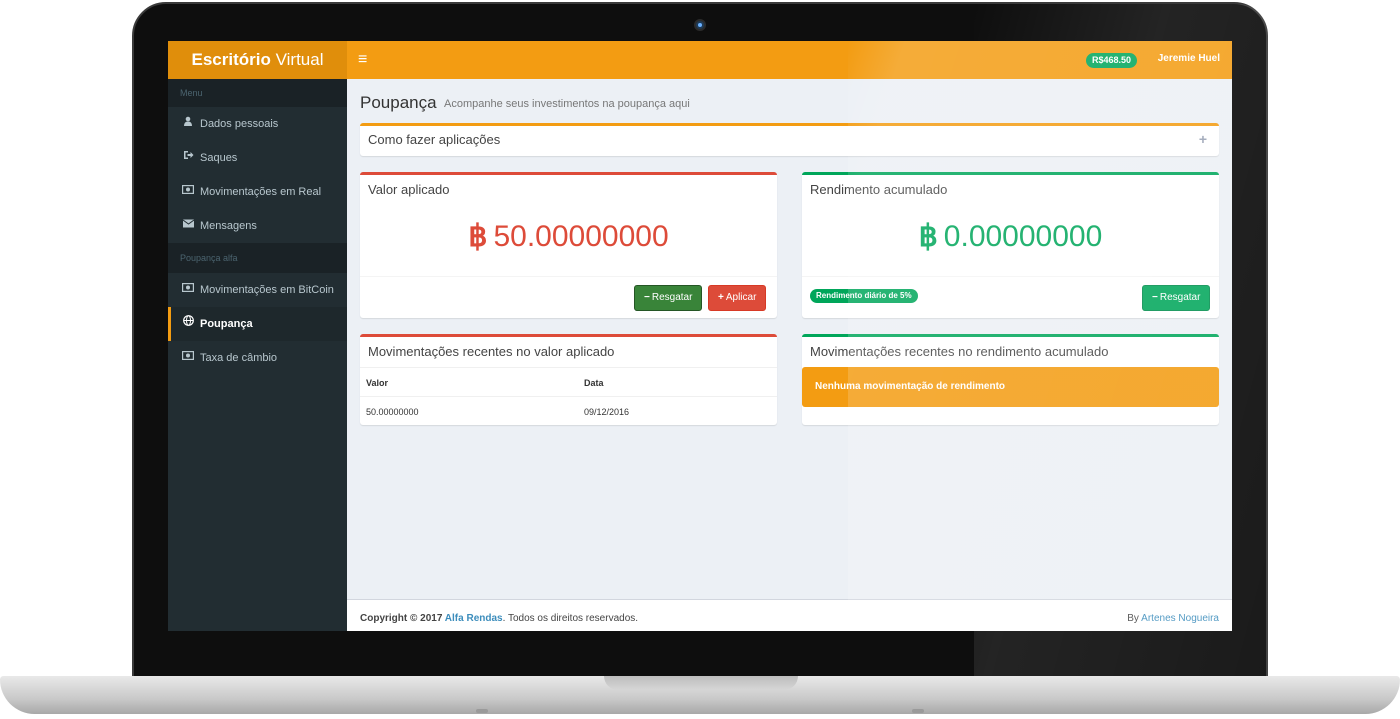 The width and height of the screenshot is (1400, 719). I want to click on by-prefix: By, so click(1134, 618).